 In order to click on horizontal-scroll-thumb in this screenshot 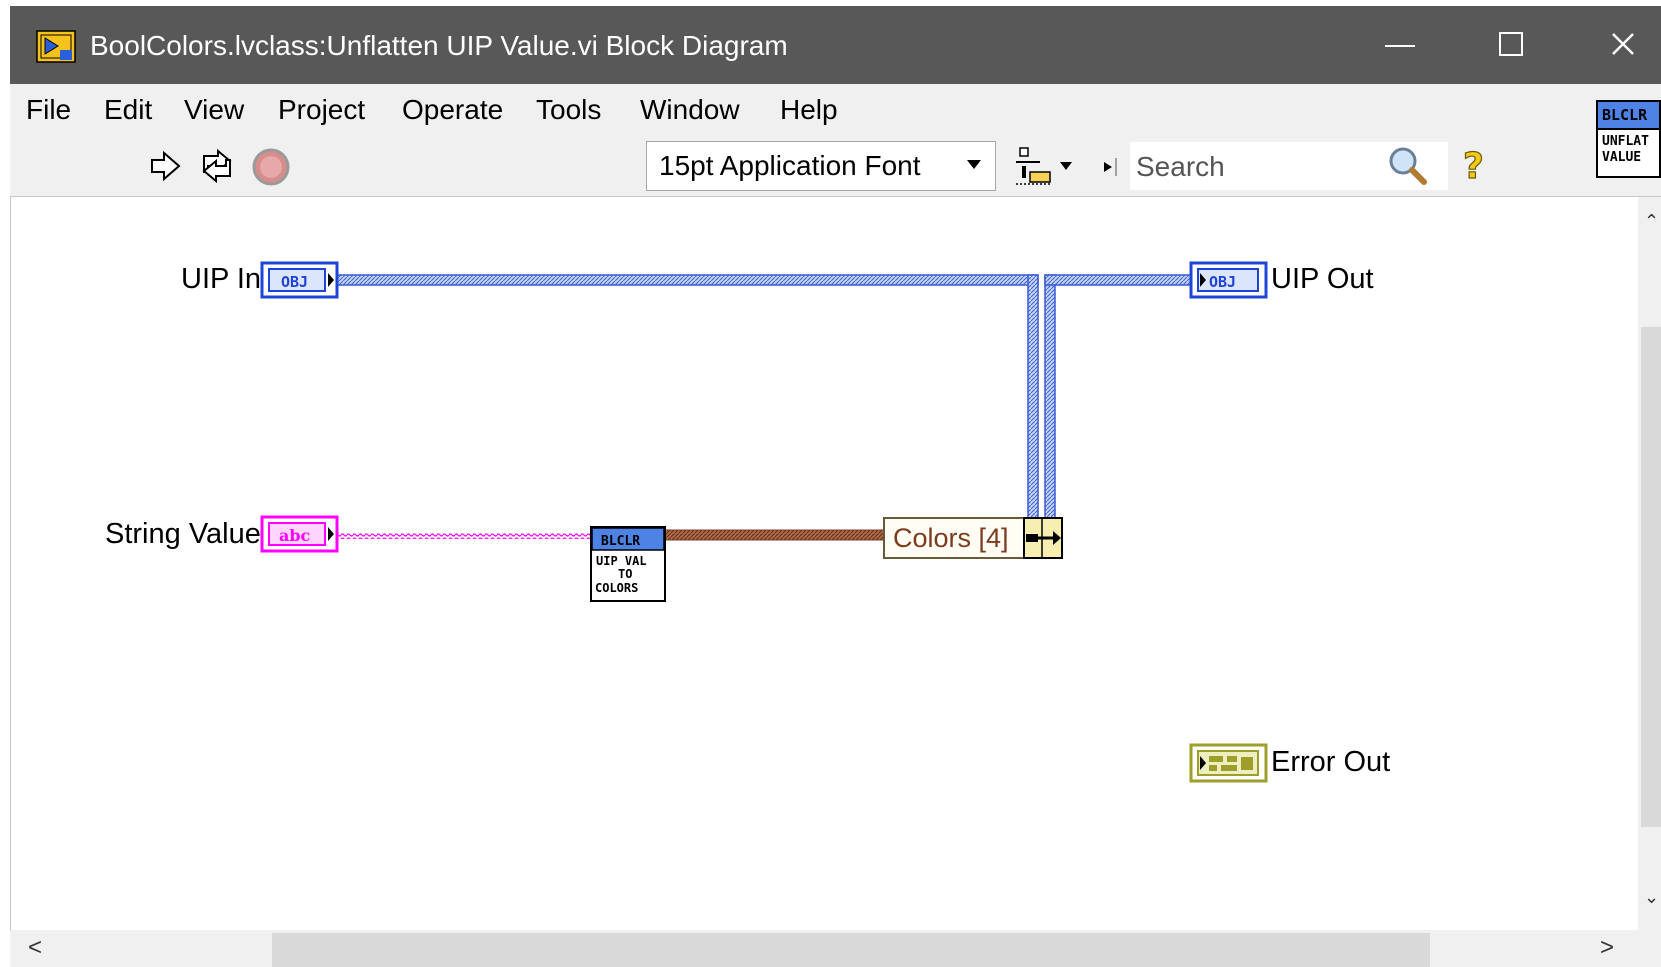, I will do `click(851, 950)`.